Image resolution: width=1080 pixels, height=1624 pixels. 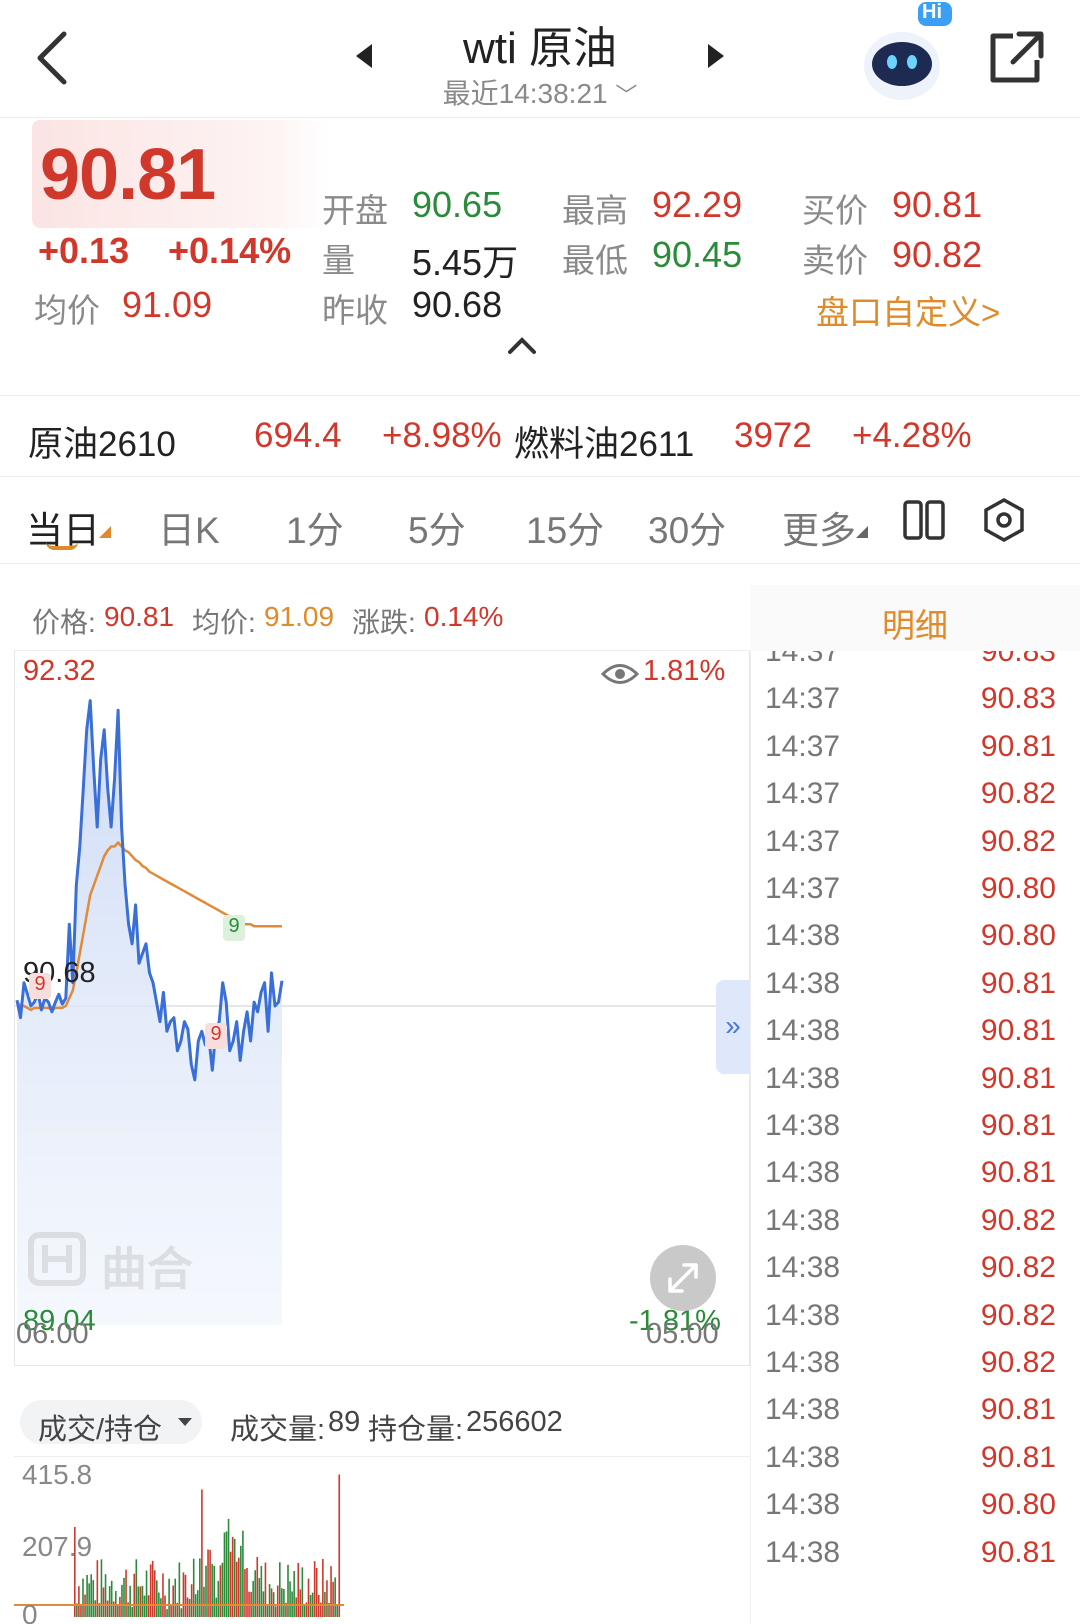 What do you see at coordinates (924, 520) in the screenshot?
I see `split-view-icon` at bounding box center [924, 520].